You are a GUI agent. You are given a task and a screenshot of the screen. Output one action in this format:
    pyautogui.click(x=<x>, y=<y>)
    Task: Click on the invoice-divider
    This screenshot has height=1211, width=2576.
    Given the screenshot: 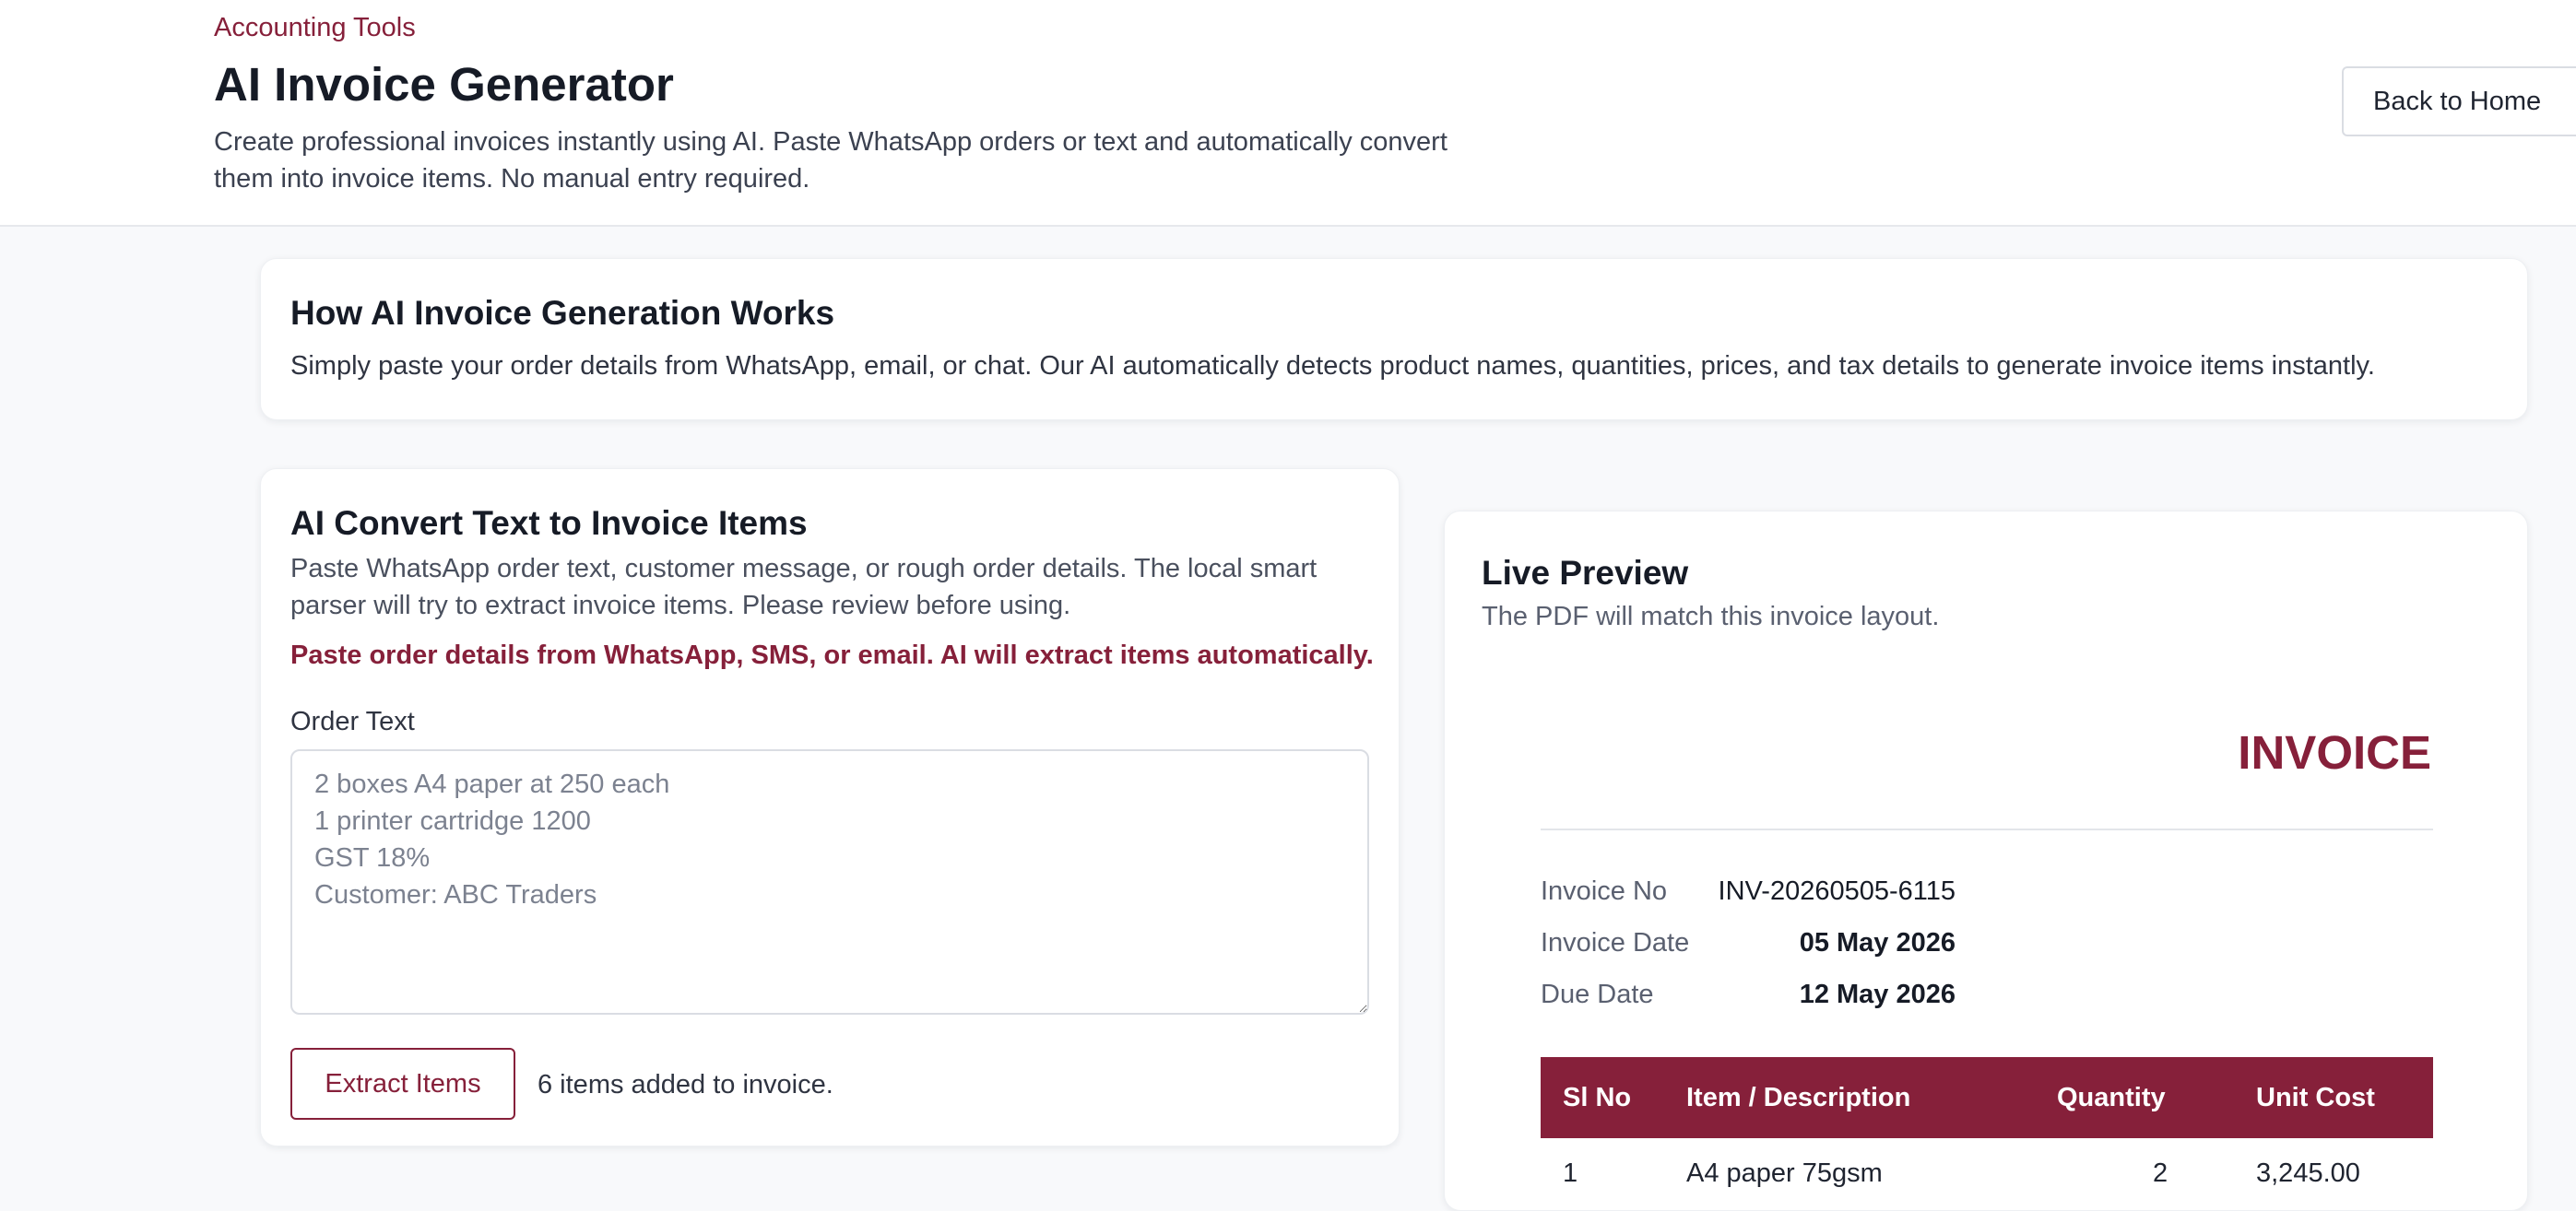 What is the action you would take?
    pyautogui.click(x=1987, y=830)
    